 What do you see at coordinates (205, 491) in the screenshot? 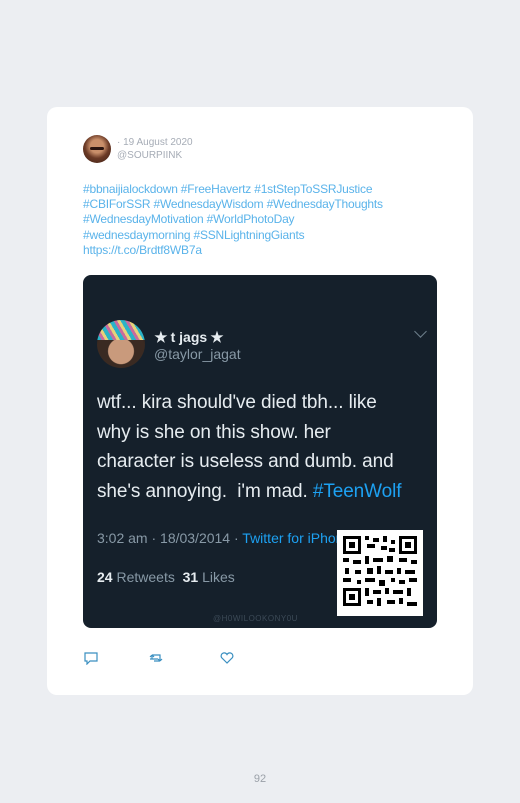
I see `tweet-text-part: she's annoying. i'm mad.` at bounding box center [205, 491].